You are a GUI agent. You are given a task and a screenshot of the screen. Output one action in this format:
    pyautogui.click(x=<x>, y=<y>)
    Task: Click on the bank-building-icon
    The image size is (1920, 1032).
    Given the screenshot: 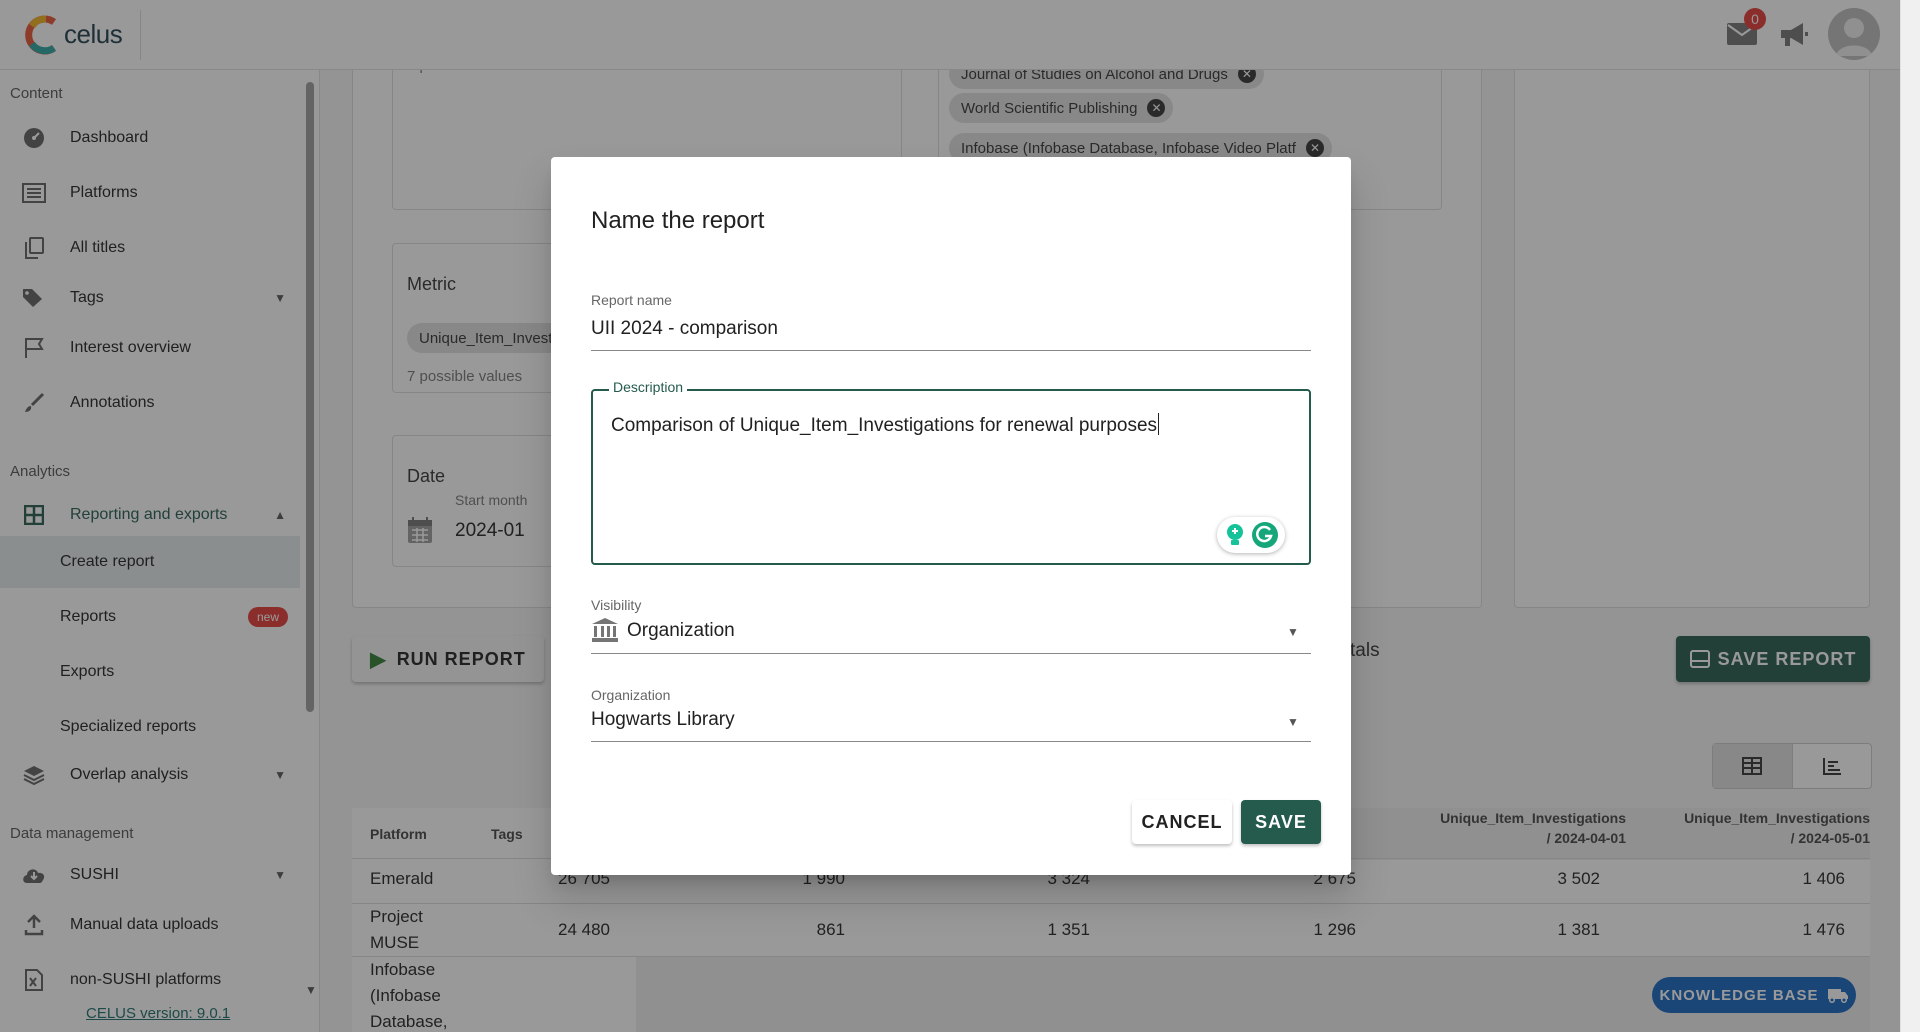 What is the action you would take?
    pyautogui.click(x=605, y=630)
    